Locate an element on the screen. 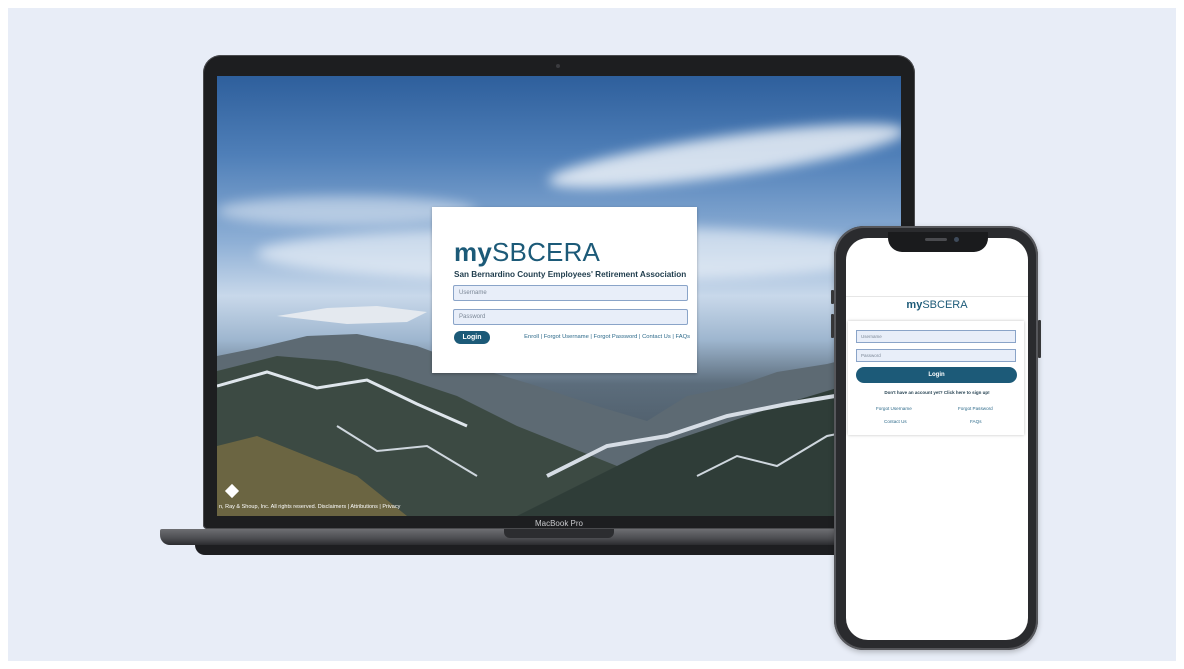 The width and height of the screenshot is (1184, 669). mobile-contact-us-link: Contact Us is located at coordinates (895, 421).